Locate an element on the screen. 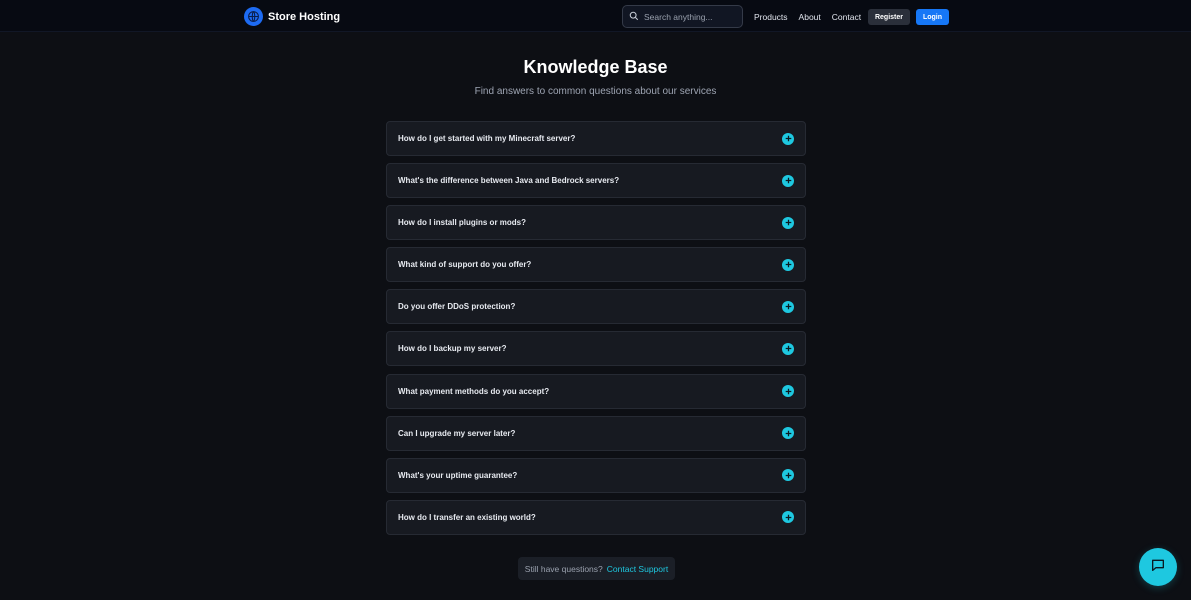  search-icon is located at coordinates (634, 17).